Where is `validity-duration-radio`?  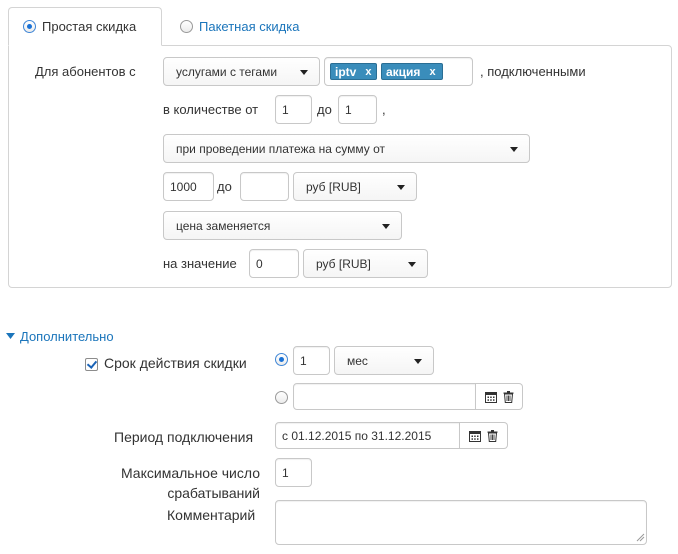
validity-duration-radio is located at coordinates (281, 359).